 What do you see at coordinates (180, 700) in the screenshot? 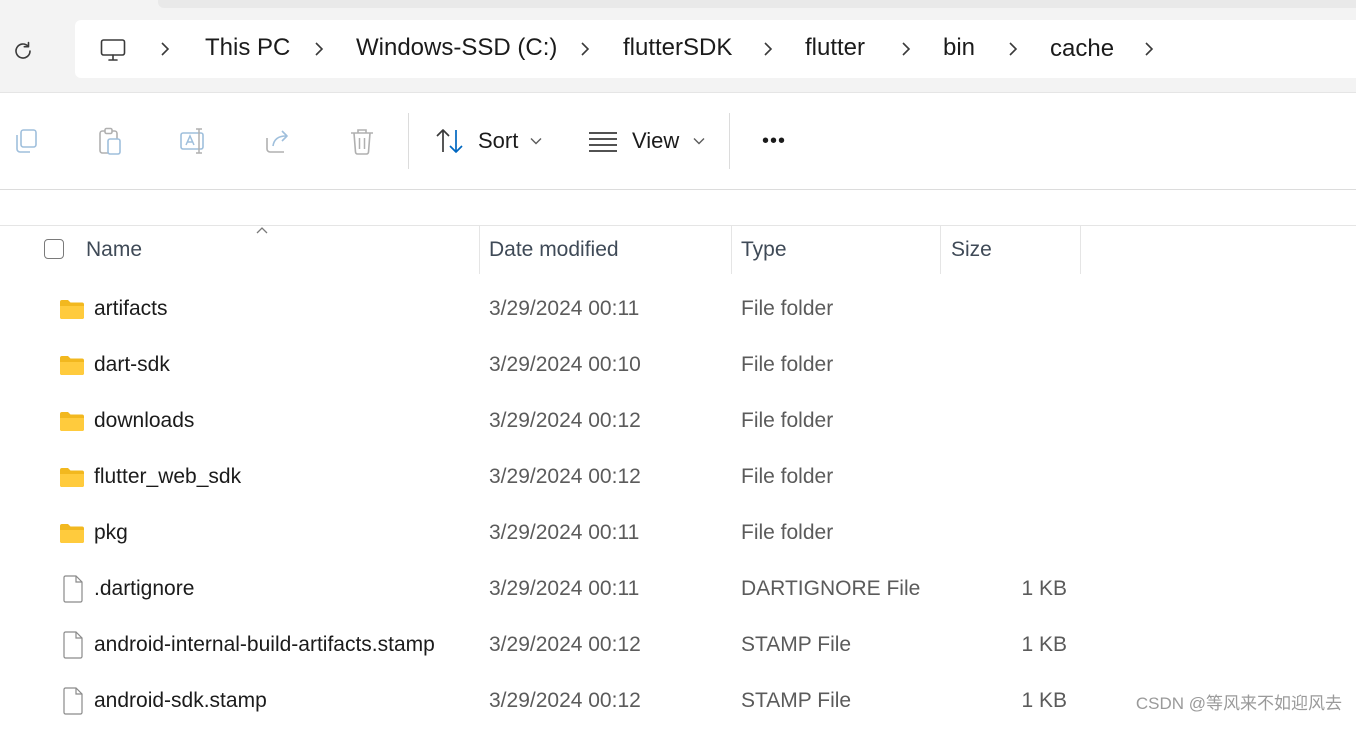
I see `file-name: android-sdk.stamp` at bounding box center [180, 700].